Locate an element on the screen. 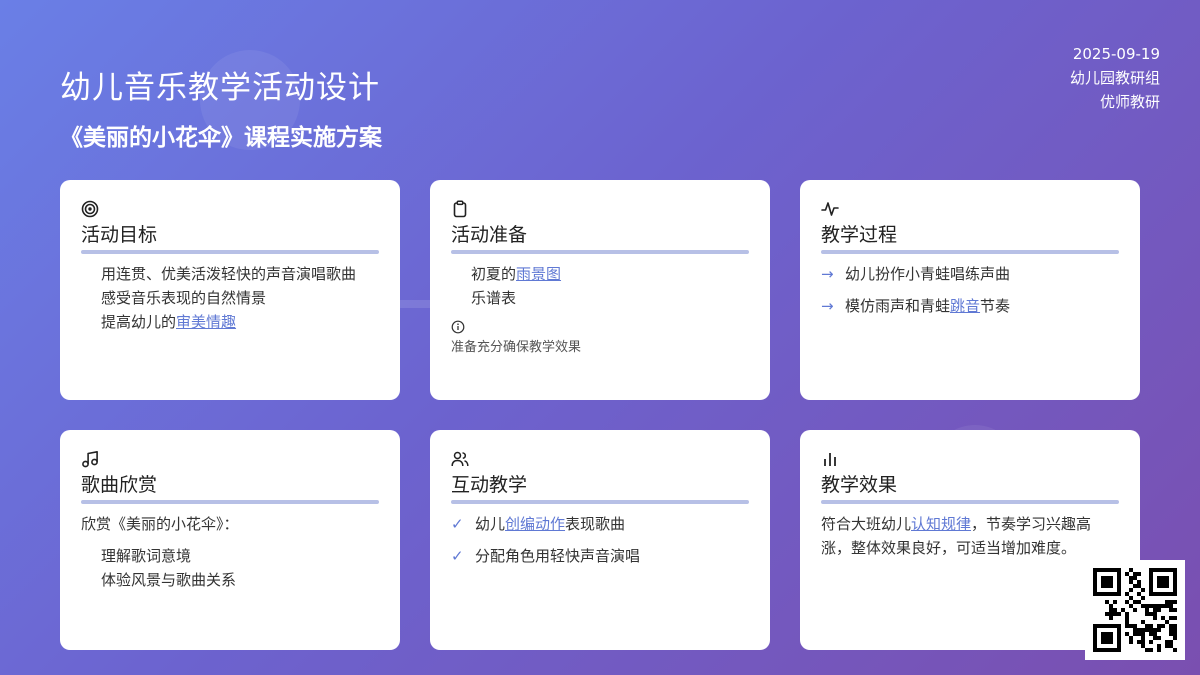  card-title: 教学效果 is located at coordinates (859, 485).